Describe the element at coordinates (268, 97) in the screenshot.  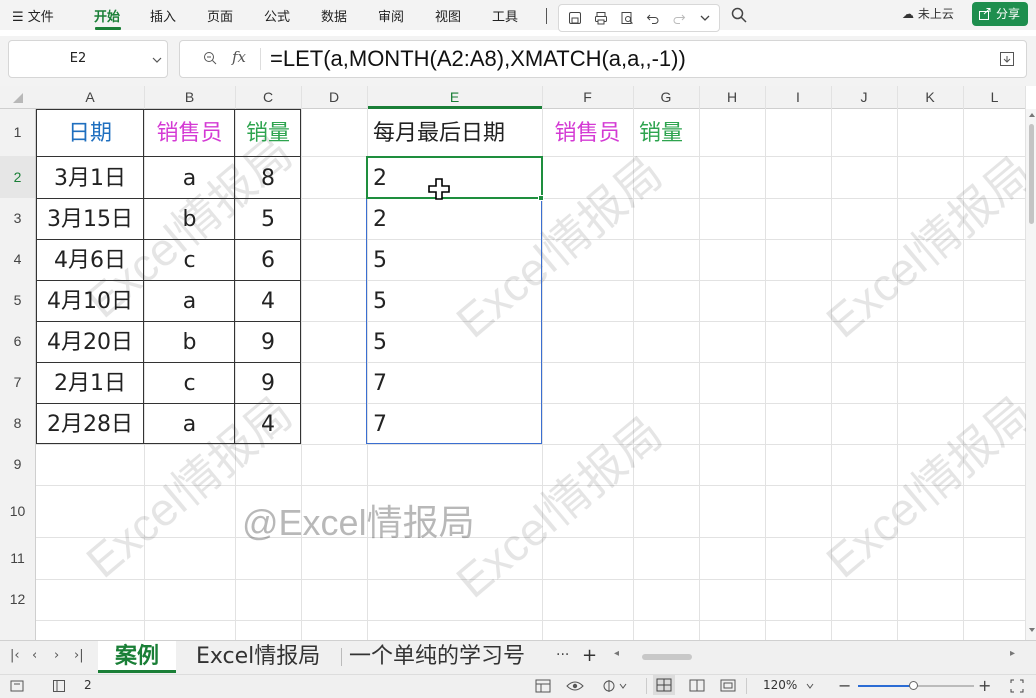
I see `column-header-c: C` at that location.